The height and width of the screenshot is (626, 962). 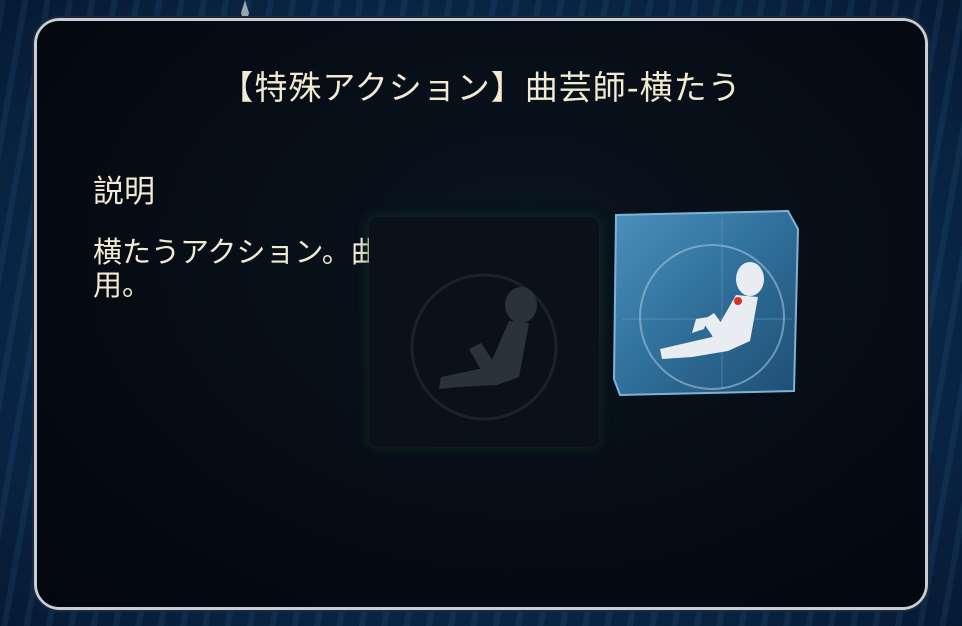 What do you see at coordinates (707, 304) in the screenshot?
I see `reclining-figure-icon` at bounding box center [707, 304].